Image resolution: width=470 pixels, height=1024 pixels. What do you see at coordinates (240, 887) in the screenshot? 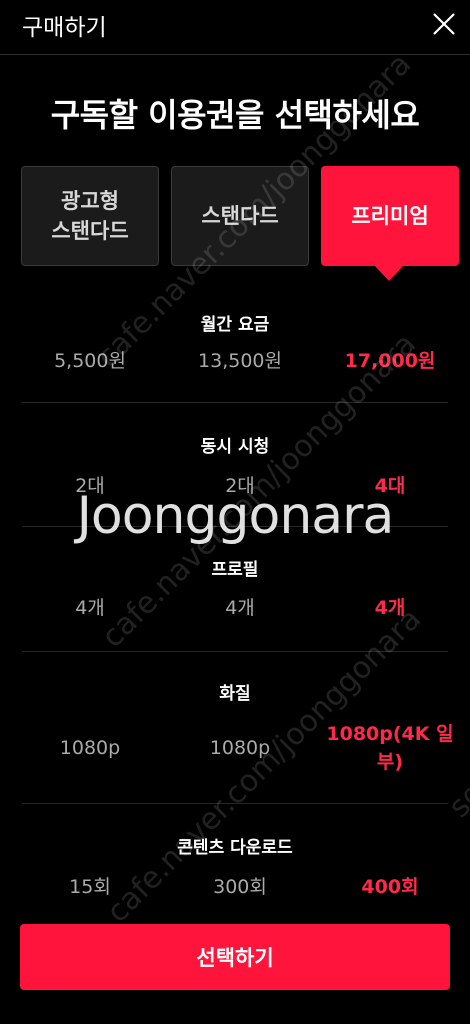
I see `feature-value: 300회` at bounding box center [240, 887].